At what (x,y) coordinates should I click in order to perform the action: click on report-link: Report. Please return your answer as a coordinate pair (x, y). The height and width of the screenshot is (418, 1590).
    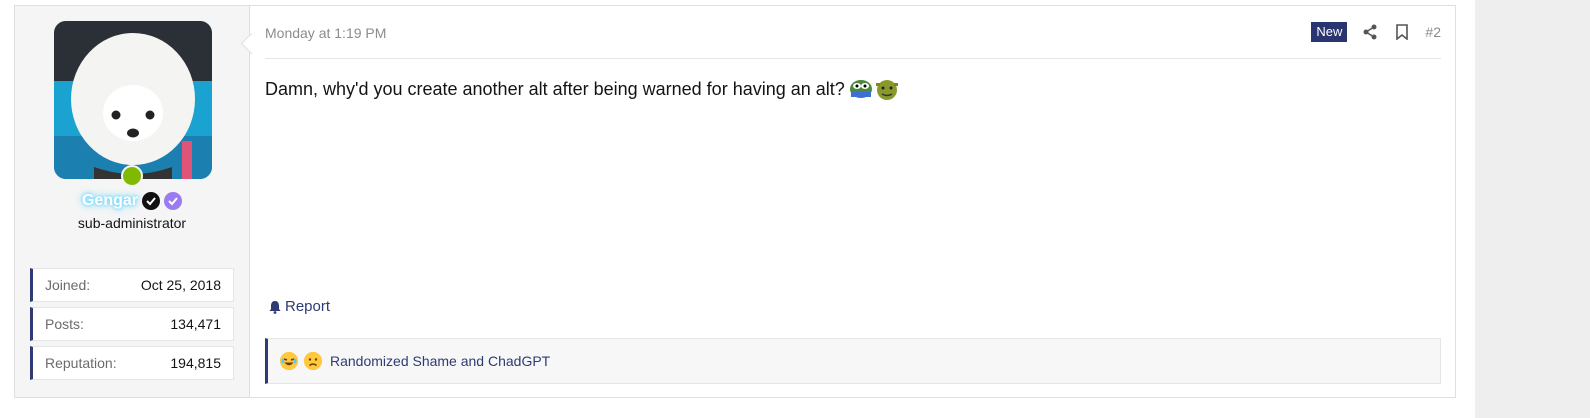
    Looking at the image, I should click on (299, 306).